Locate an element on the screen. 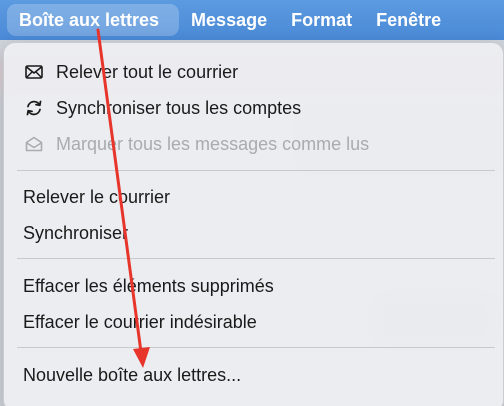 The image size is (504, 406). menu-item-label: Marquer tous les messages comme lus is located at coordinates (213, 143).